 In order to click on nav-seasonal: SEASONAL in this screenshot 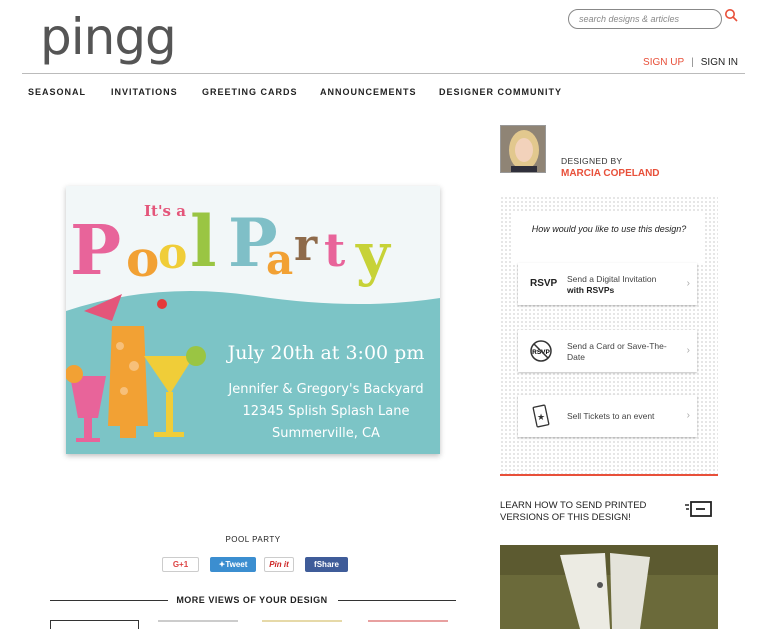, I will do `click(69, 92)`.